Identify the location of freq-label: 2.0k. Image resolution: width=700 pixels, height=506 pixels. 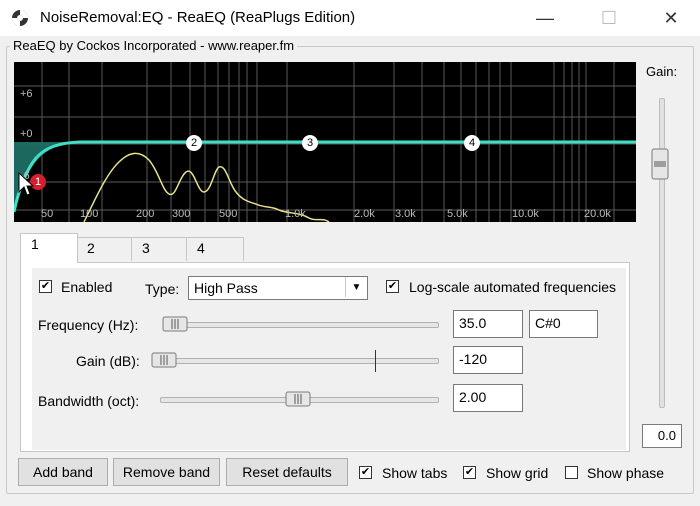
(364, 214).